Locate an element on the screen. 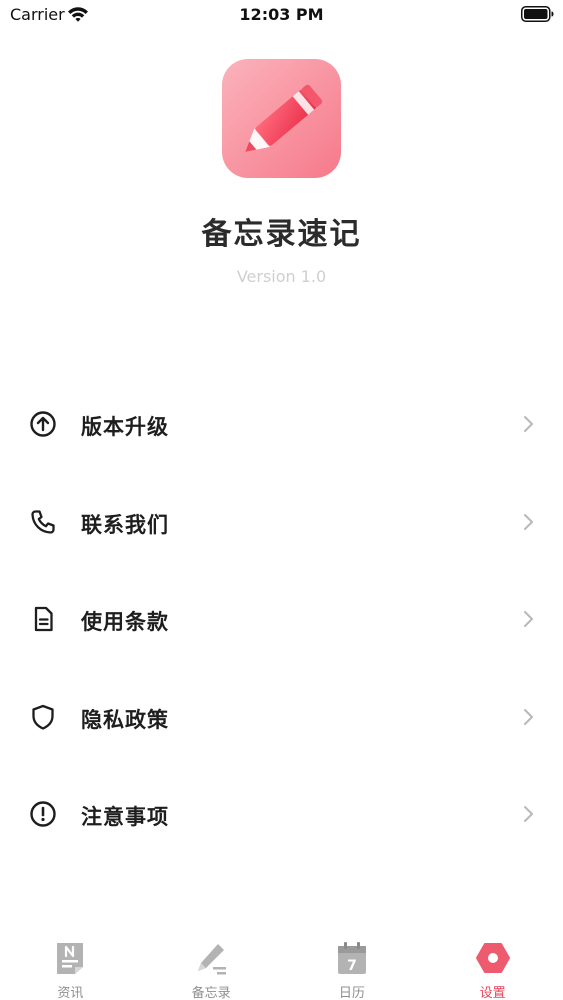 This screenshot has width=563, height=1000. document-icon is located at coordinates (43, 619).